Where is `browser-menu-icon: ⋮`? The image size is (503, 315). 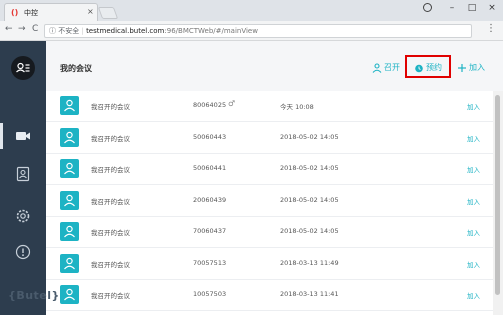
browser-menu-icon: ⋮ is located at coordinates (491, 28).